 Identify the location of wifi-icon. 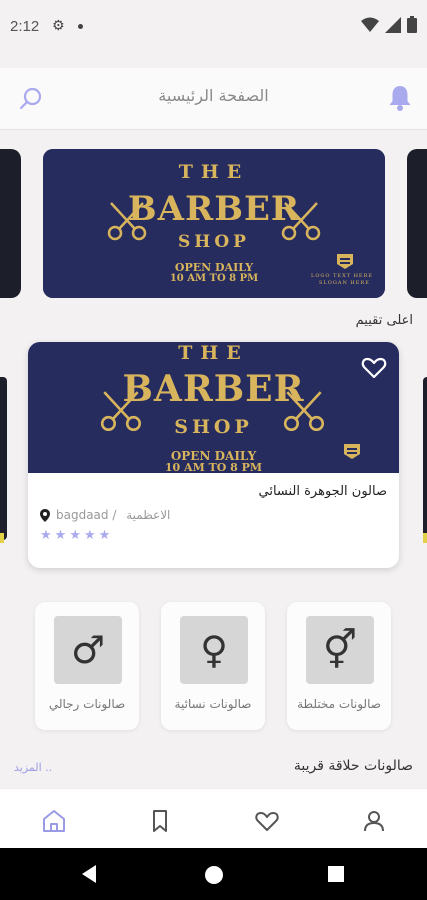
(370, 24).